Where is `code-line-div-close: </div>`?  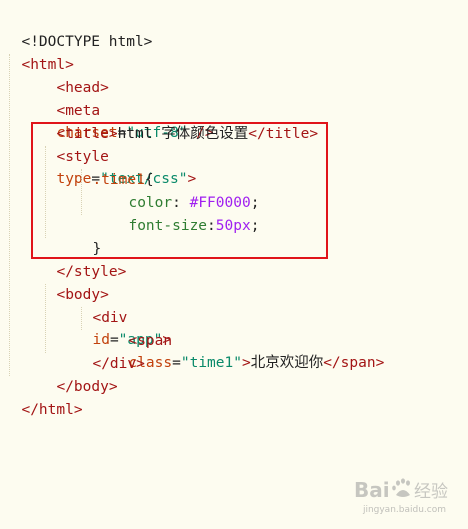
code-line-div-close: </div> is located at coordinates (109, 351).